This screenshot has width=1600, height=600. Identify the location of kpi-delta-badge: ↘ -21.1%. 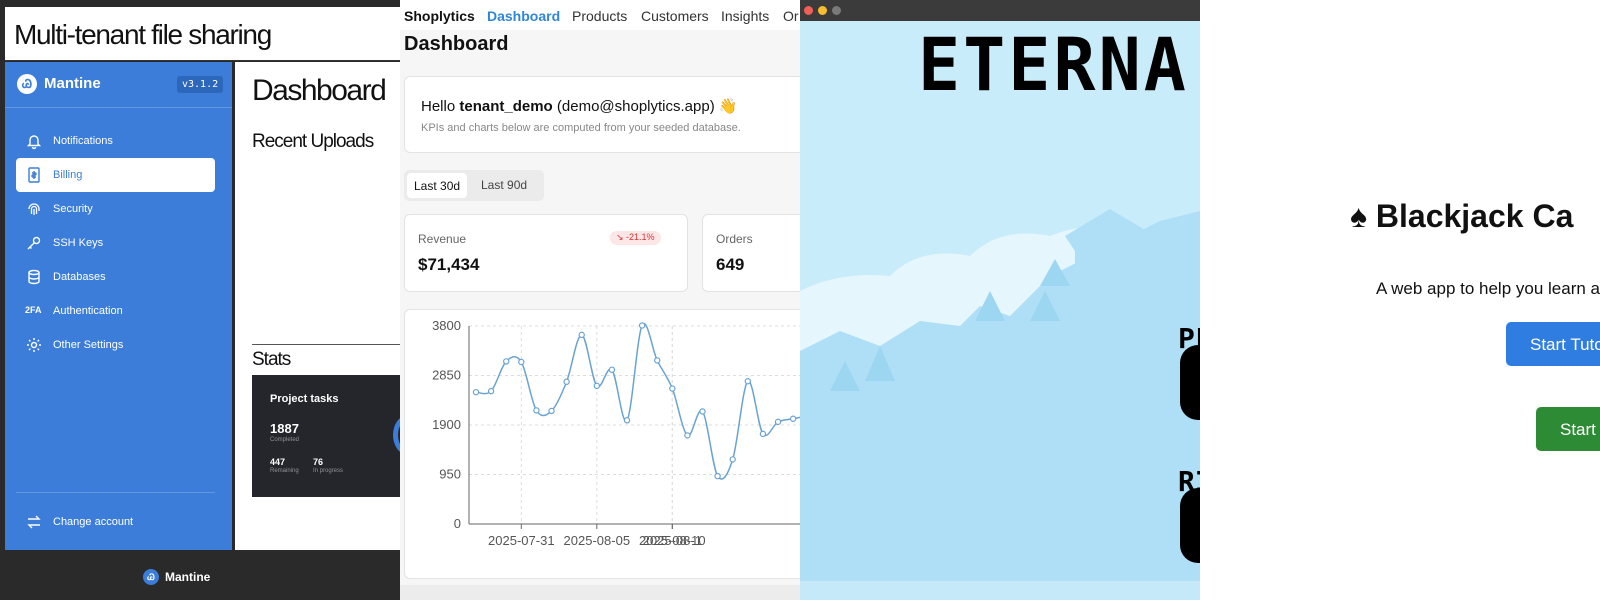
(635, 238).